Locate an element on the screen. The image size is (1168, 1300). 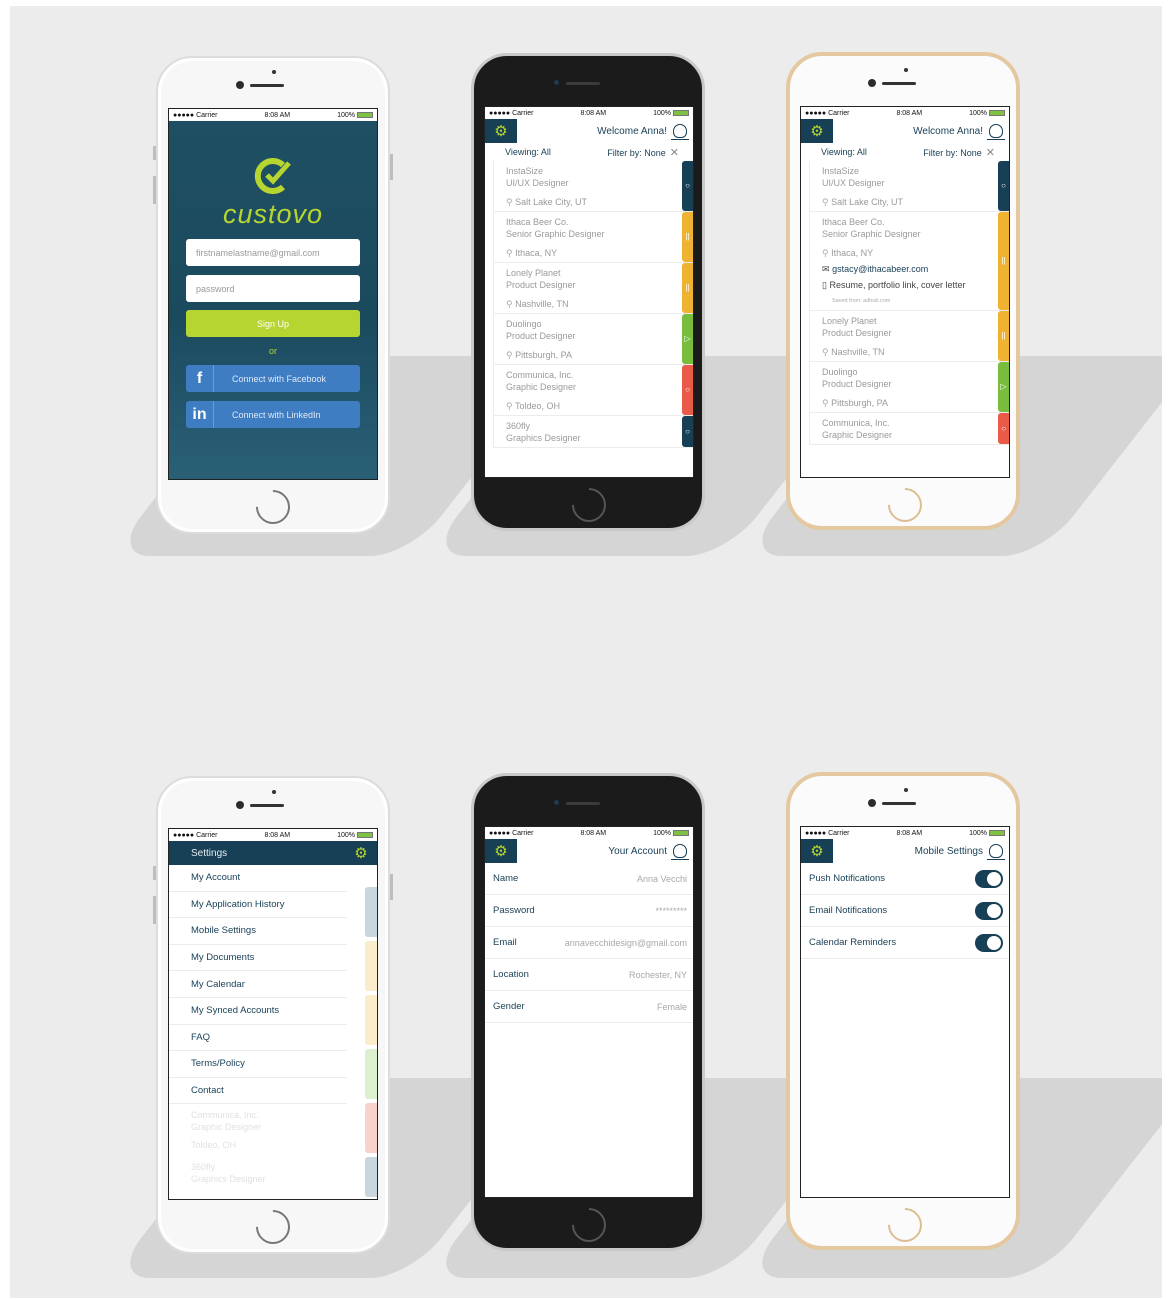
settings-header: Settings ⚙ is located at coordinates (273, 853).